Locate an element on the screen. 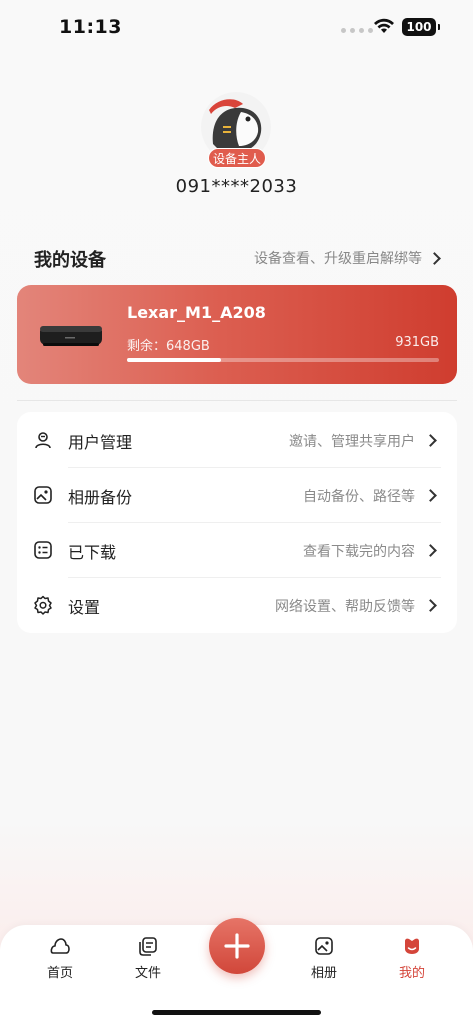 The width and height of the screenshot is (473, 1024). wifi-icon is located at coordinates (384, 25).